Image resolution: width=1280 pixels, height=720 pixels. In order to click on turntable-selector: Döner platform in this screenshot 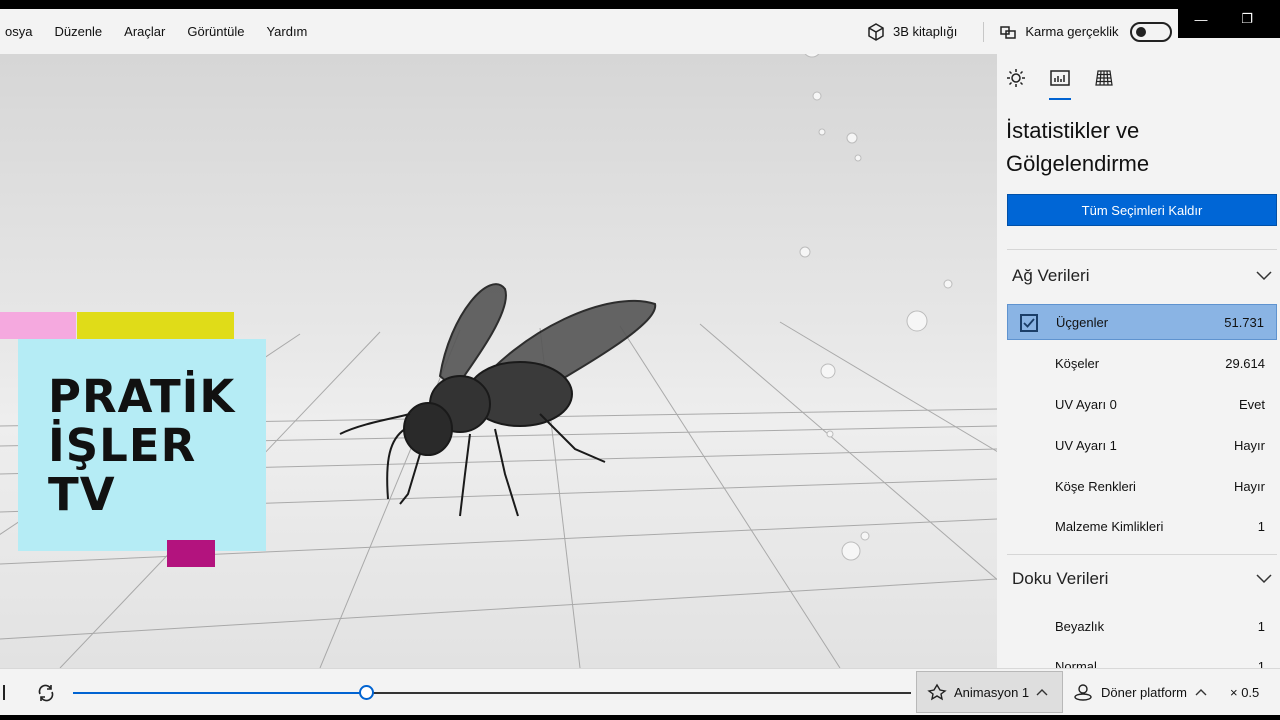, I will do `click(1140, 692)`.